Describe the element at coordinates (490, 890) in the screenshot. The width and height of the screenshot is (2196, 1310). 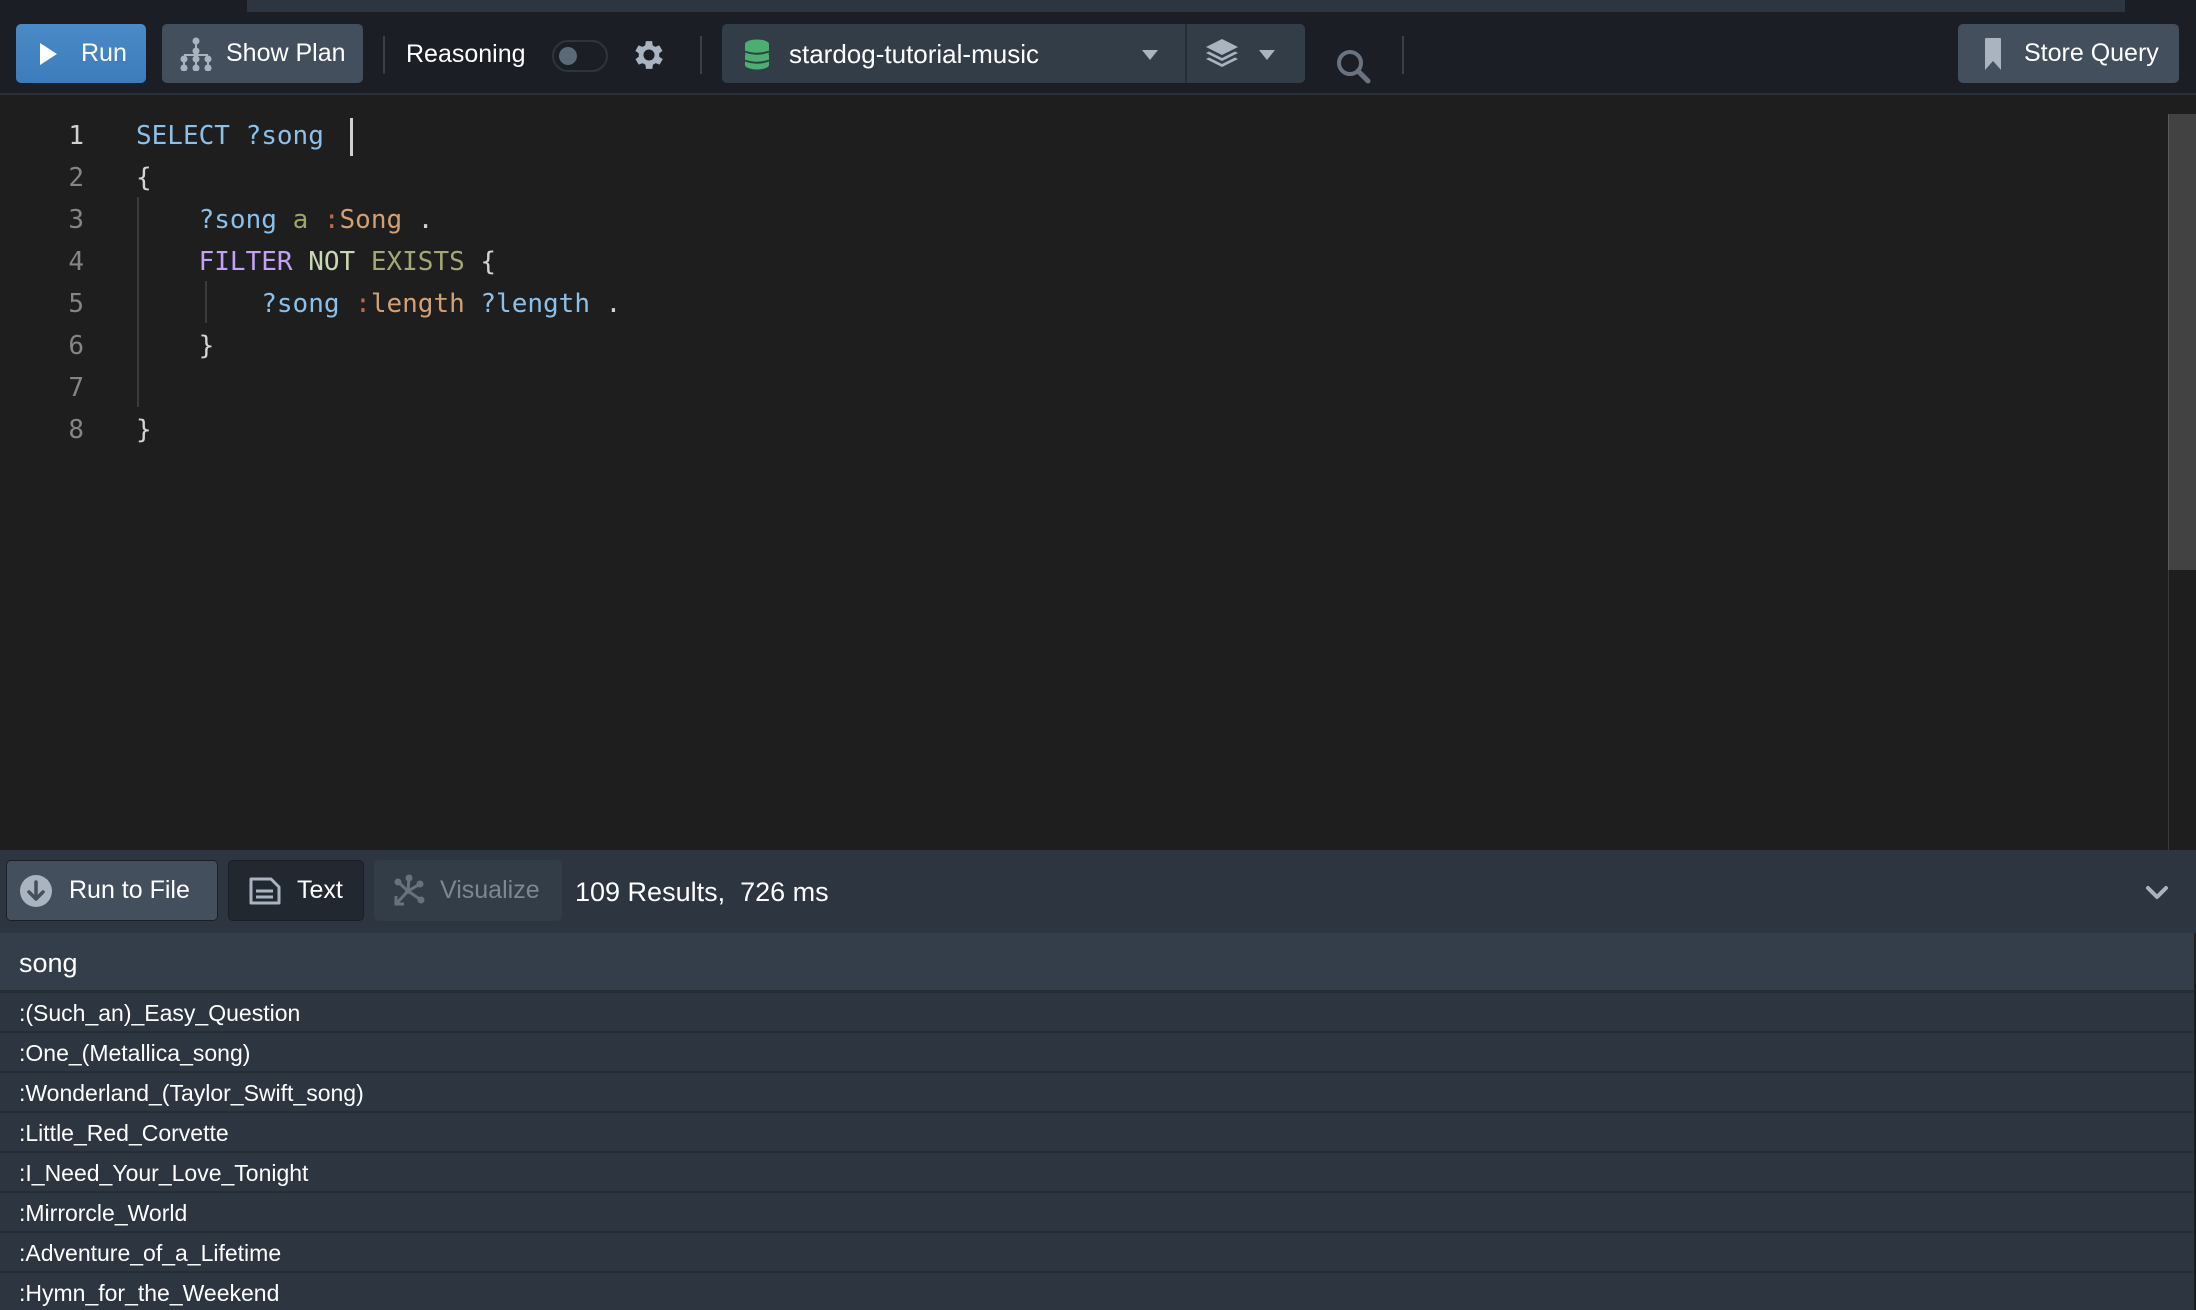
I see `visualize-label: Visualize` at that location.